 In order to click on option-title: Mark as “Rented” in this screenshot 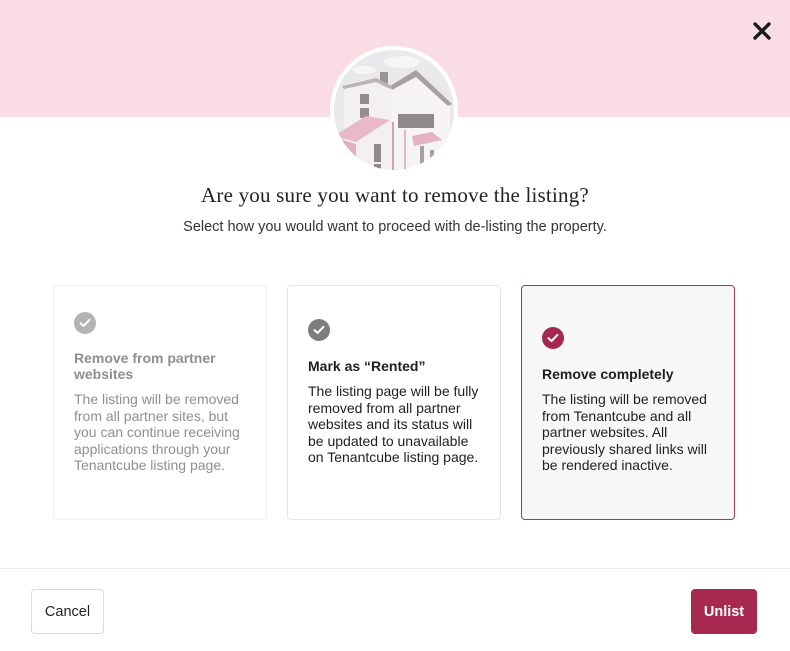, I will do `click(367, 366)`.